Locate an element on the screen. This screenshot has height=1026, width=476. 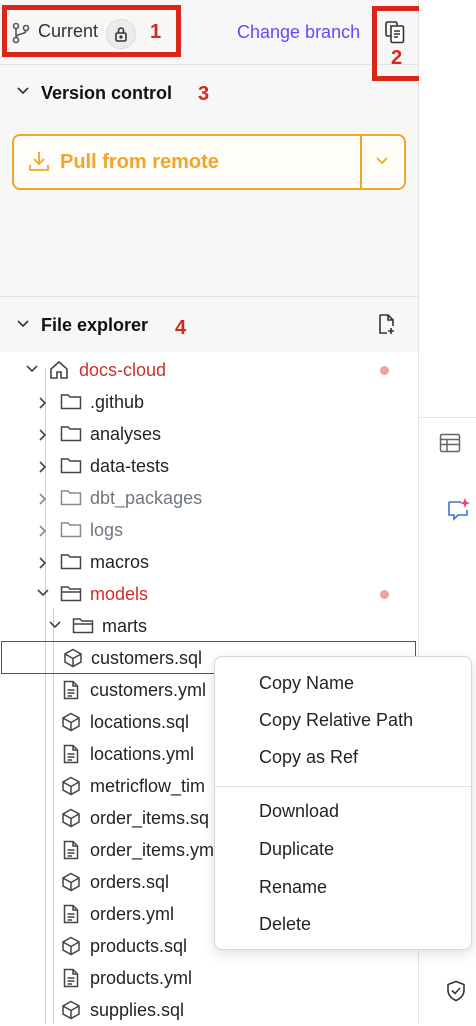
pull-options-dropdown is located at coordinates (383, 162).